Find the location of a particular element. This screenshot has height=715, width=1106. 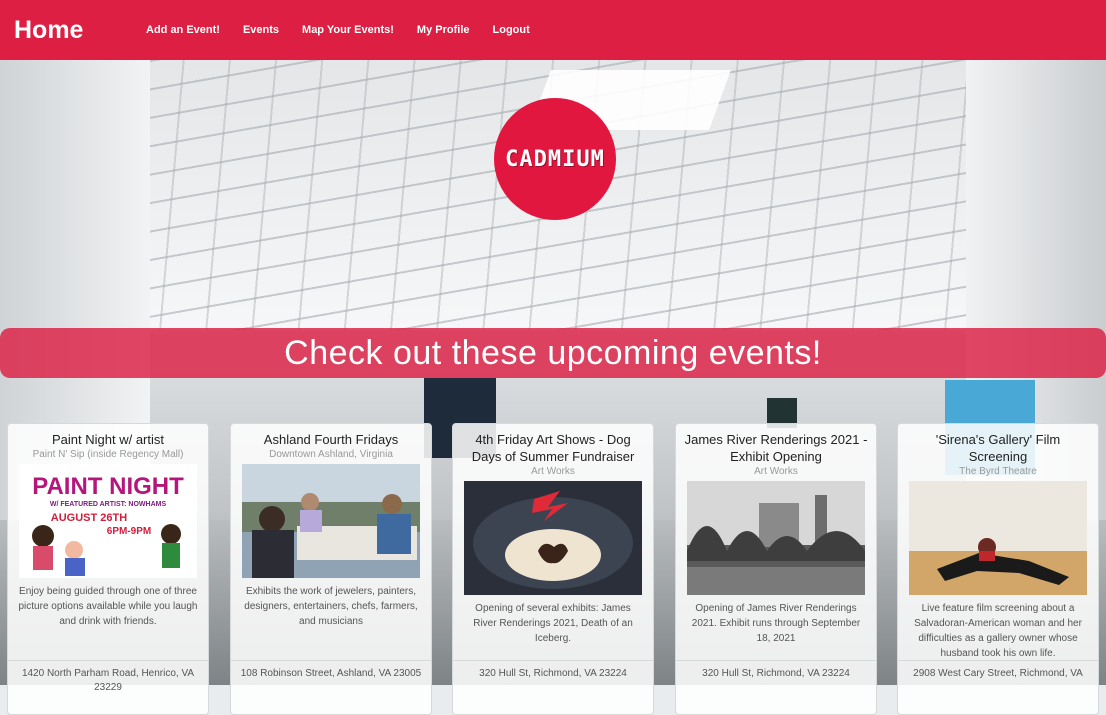

event-venue: The Byrd Theatre is located at coordinates (998, 471).